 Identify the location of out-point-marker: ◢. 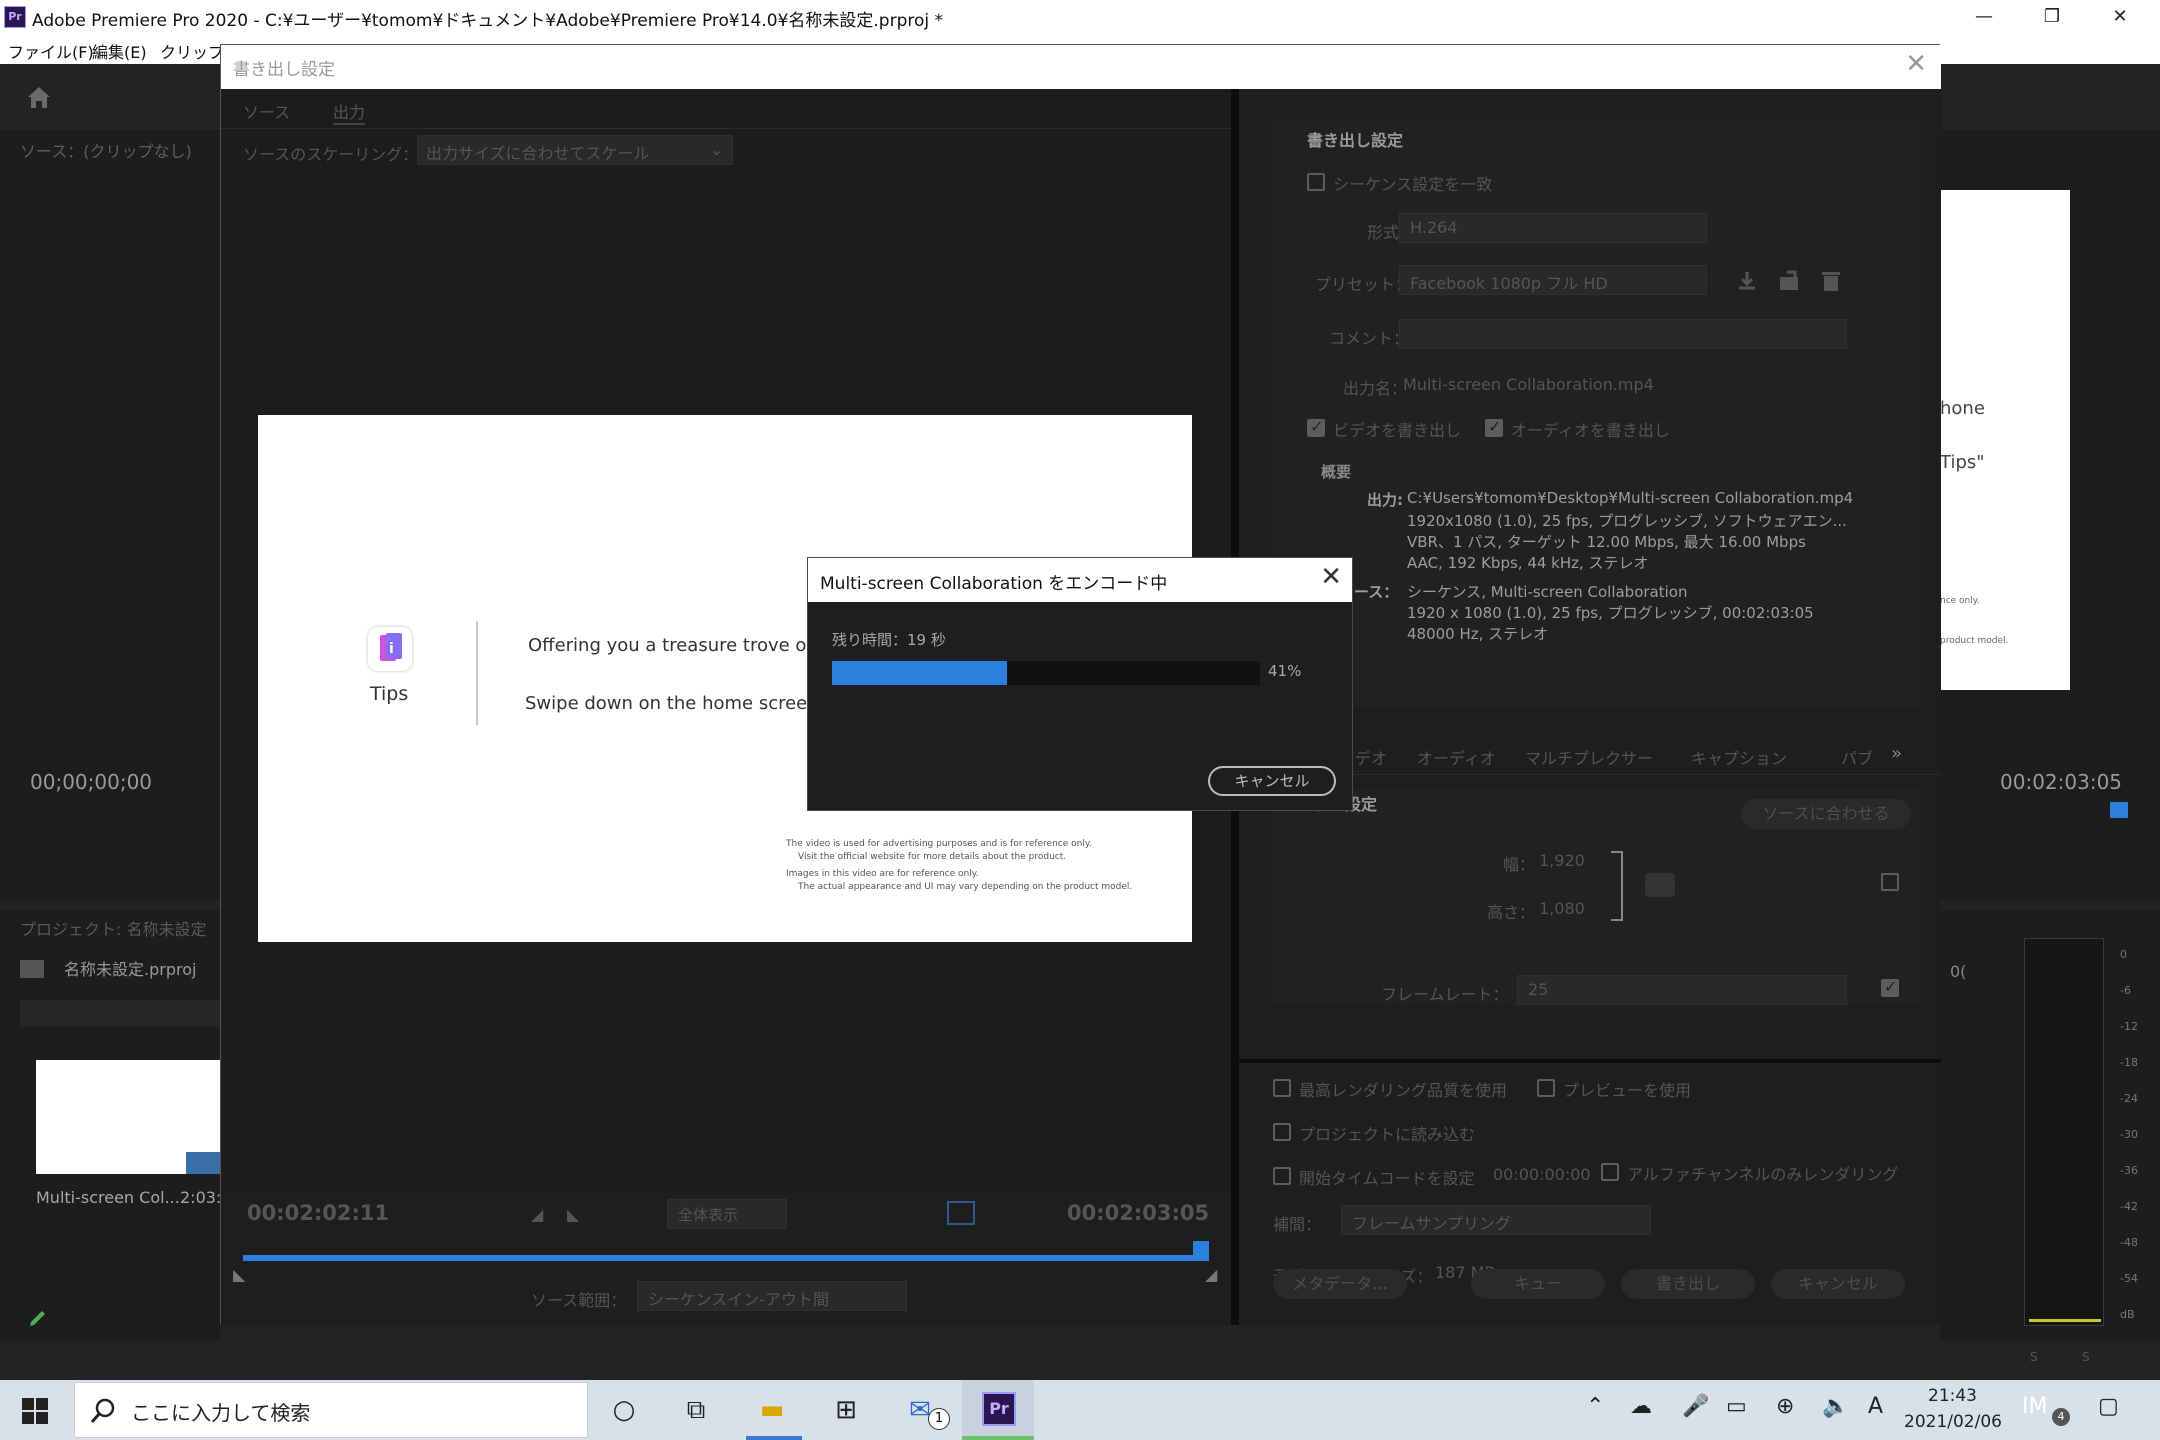
(1211, 1274).